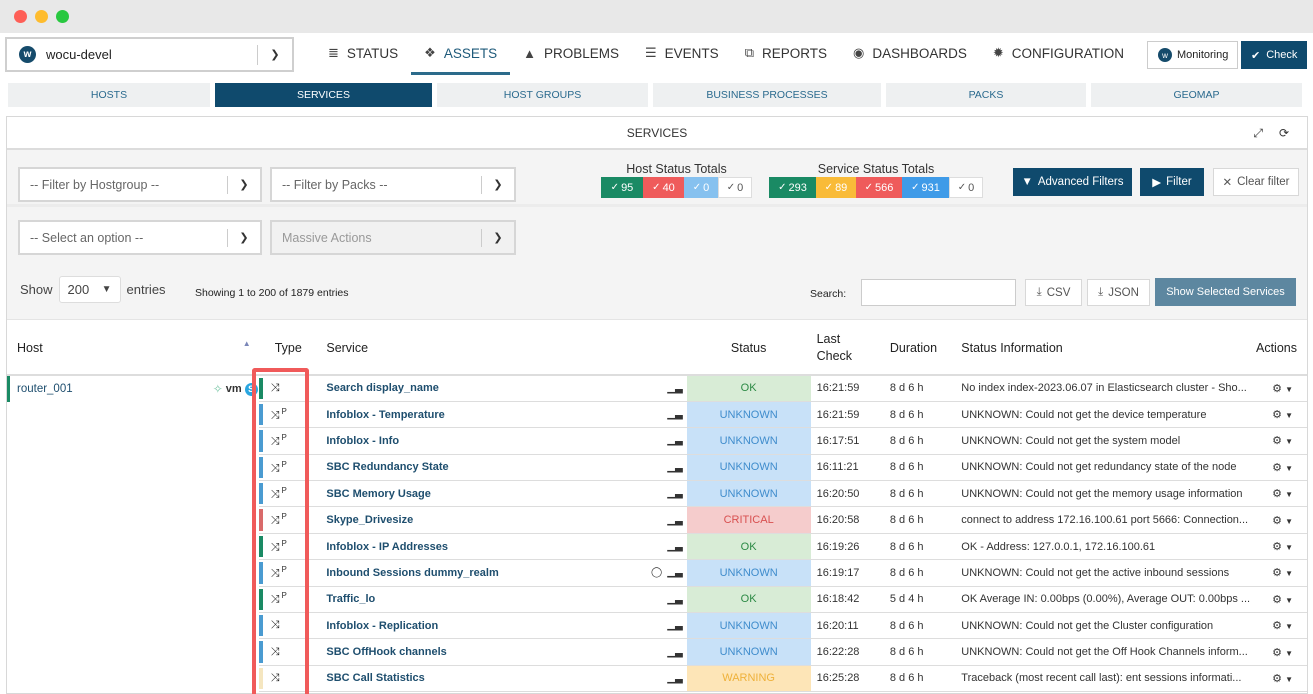 This screenshot has width=1313, height=694. What do you see at coordinates (20, 16) in the screenshot?
I see `window-close-button` at bounding box center [20, 16].